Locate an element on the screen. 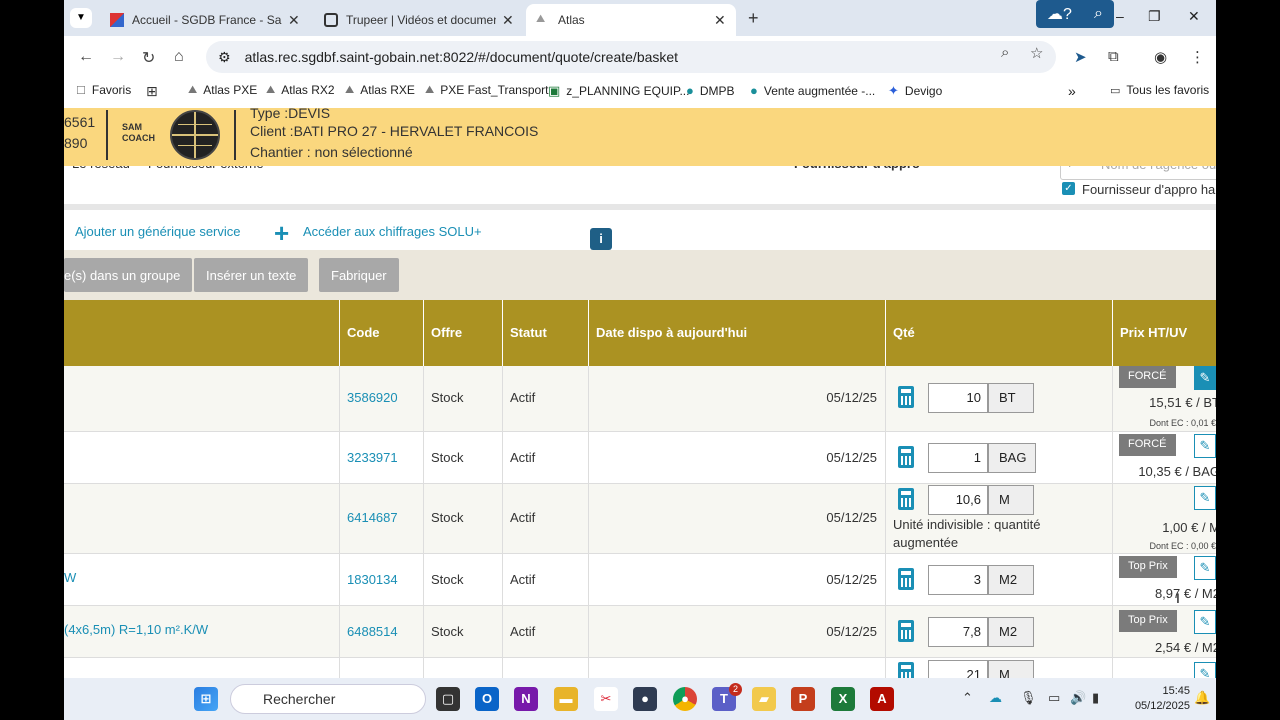 The width and height of the screenshot is (1280, 720). quantity-input: 3 is located at coordinates (958, 580).